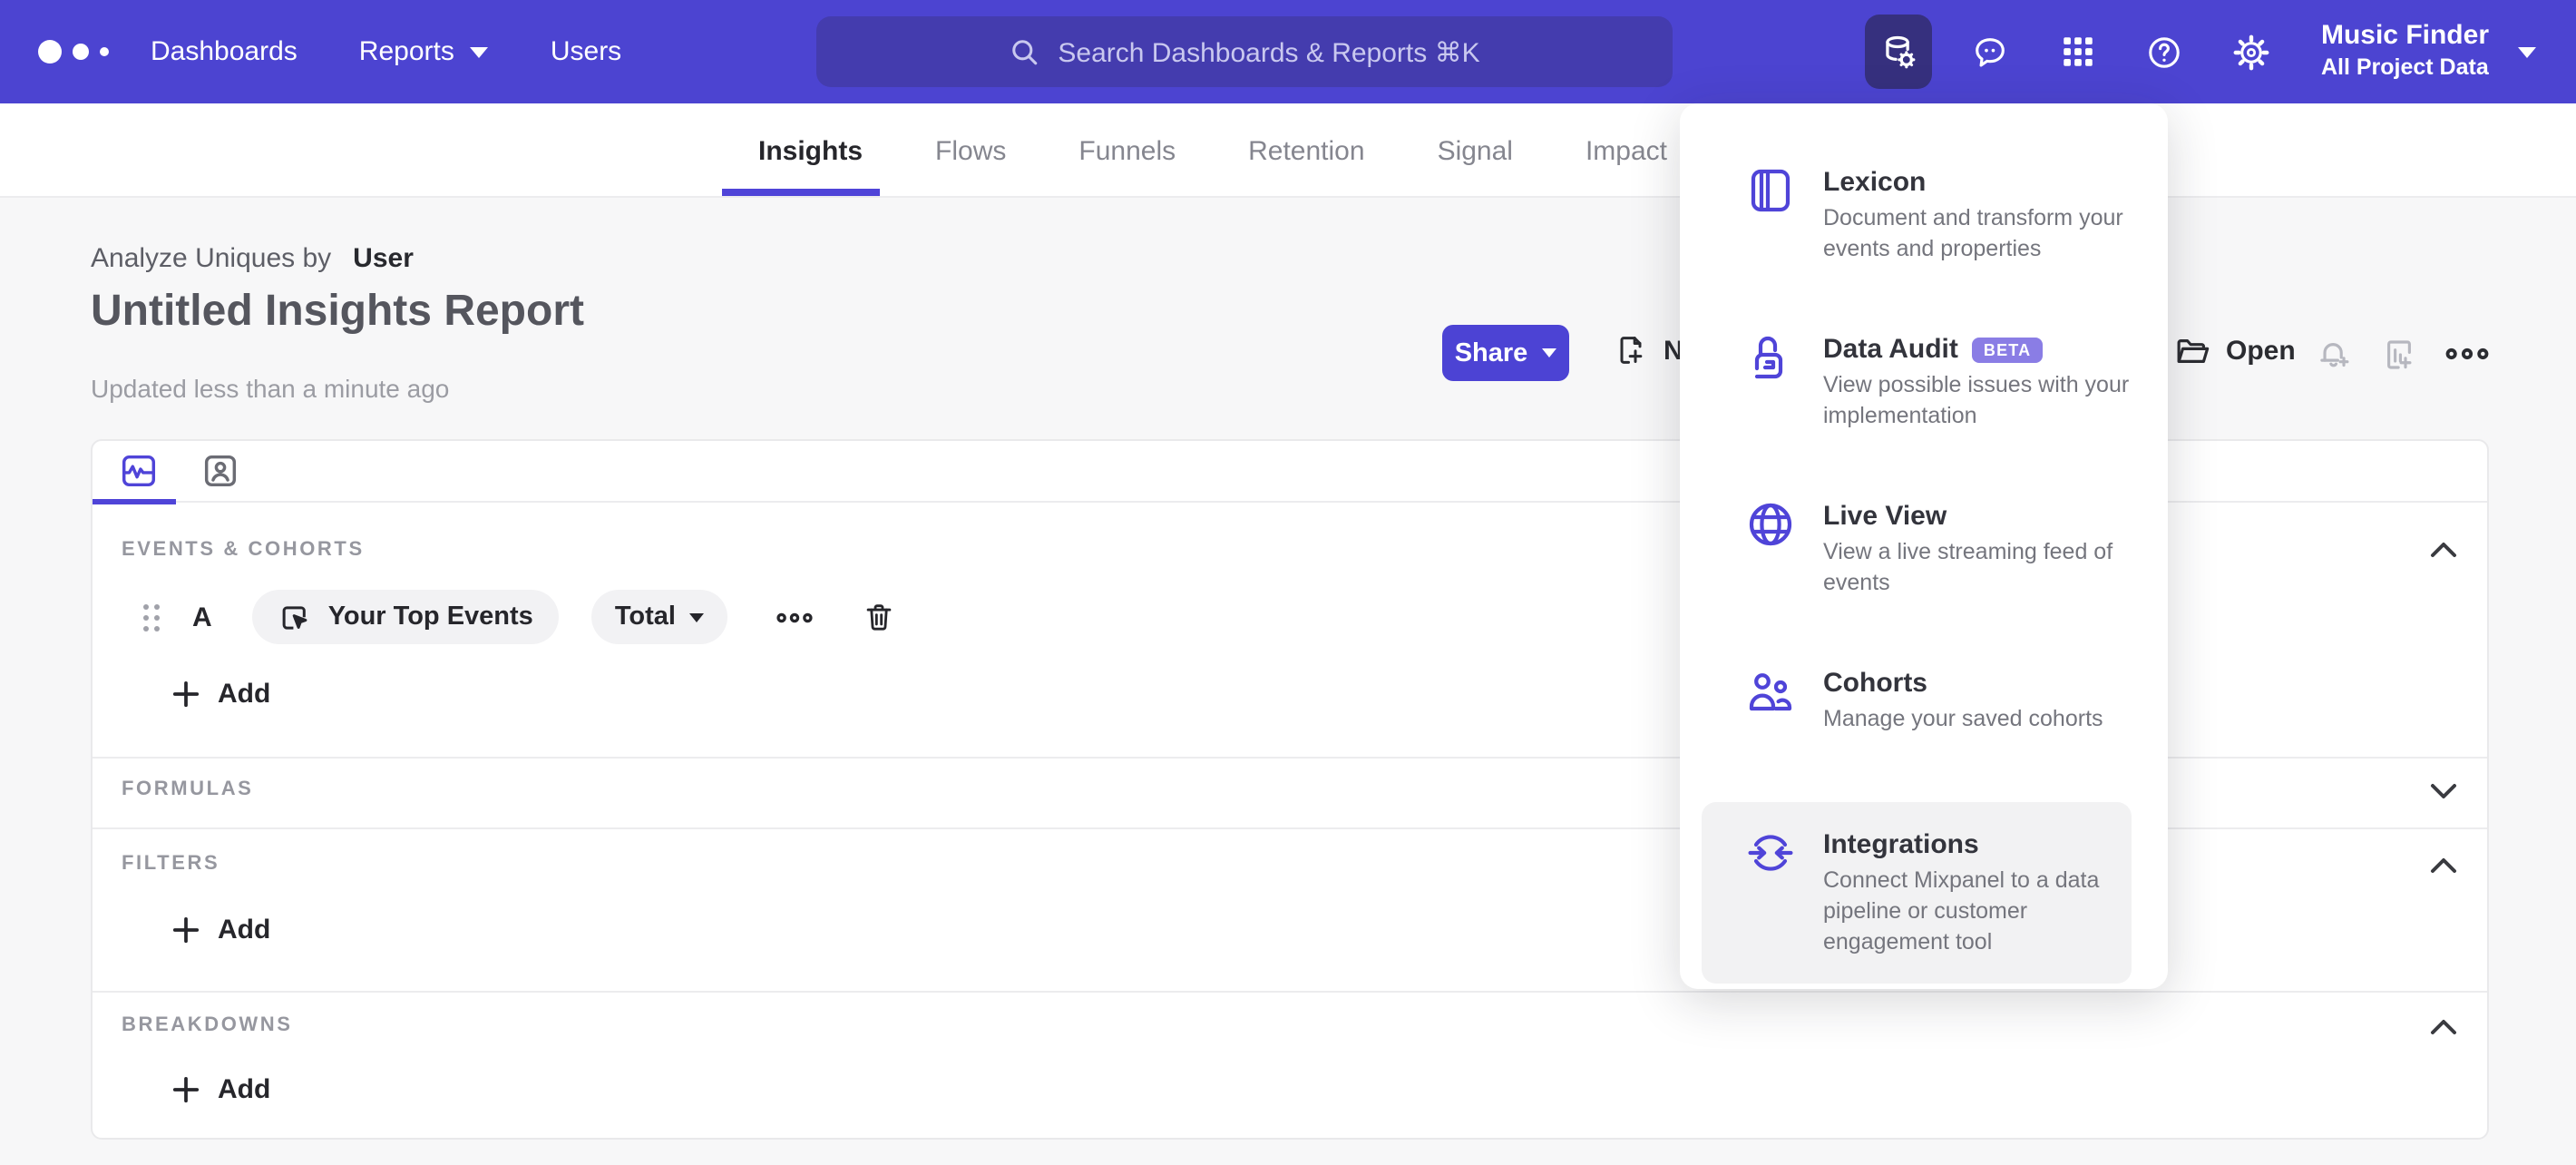 The height and width of the screenshot is (1165, 2576). What do you see at coordinates (1631, 350) in the screenshot?
I see `file-plus-icon` at bounding box center [1631, 350].